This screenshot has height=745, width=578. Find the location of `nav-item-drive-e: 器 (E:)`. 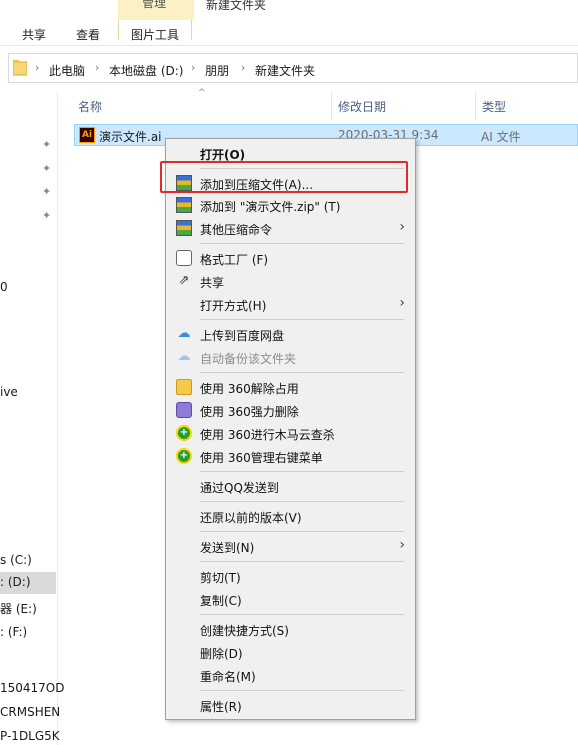

nav-item-drive-e: 器 (E:) is located at coordinates (18, 608).